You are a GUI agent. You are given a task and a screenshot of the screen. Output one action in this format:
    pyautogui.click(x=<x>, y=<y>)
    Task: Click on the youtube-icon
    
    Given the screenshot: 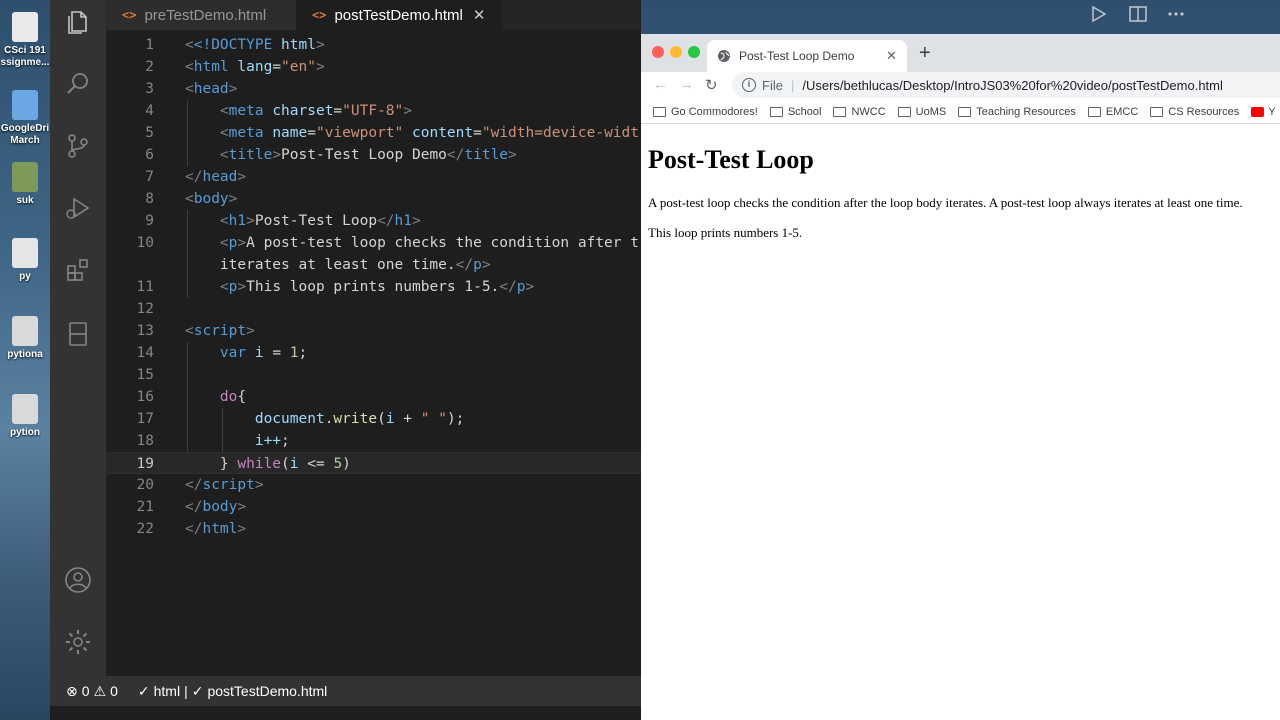 What is the action you would take?
    pyautogui.click(x=1258, y=111)
    